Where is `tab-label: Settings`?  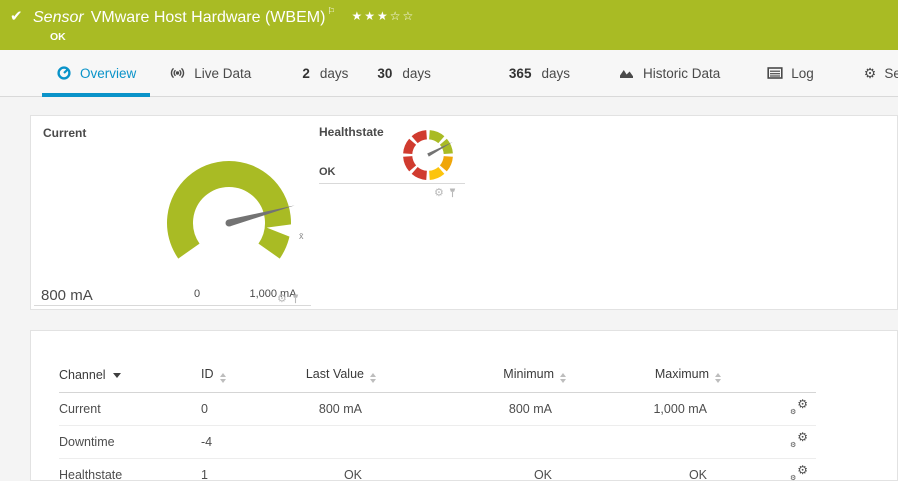 tab-label: Settings is located at coordinates (891, 73).